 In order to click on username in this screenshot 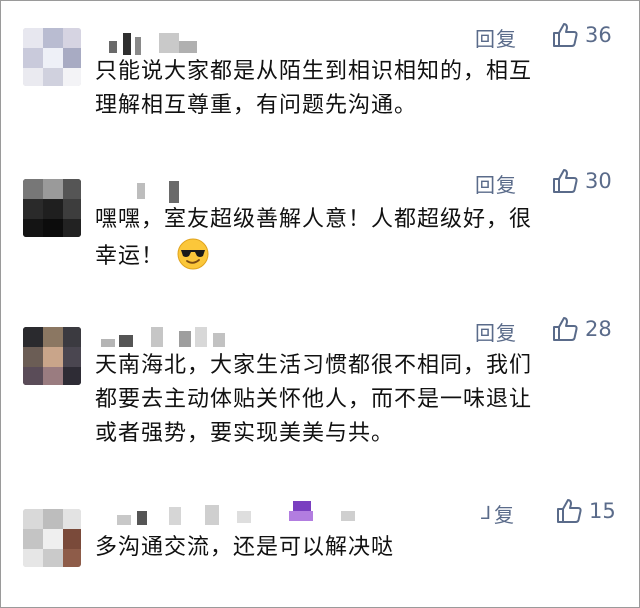, I will do `click(237, 514)`.